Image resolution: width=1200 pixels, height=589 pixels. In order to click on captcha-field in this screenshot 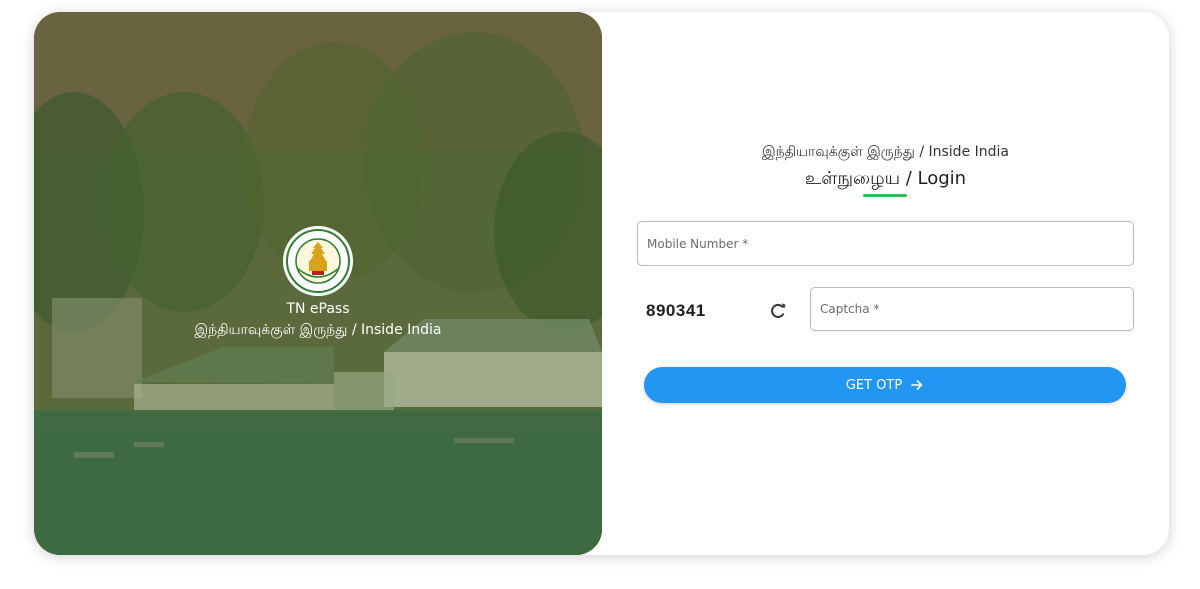, I will do `click(972, 309)`.